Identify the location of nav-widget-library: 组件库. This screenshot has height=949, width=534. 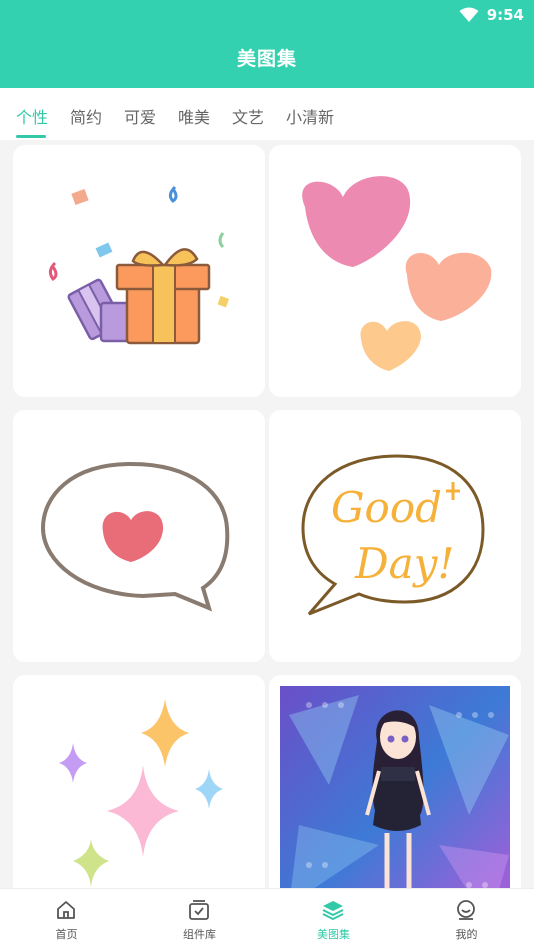
(199, 919).